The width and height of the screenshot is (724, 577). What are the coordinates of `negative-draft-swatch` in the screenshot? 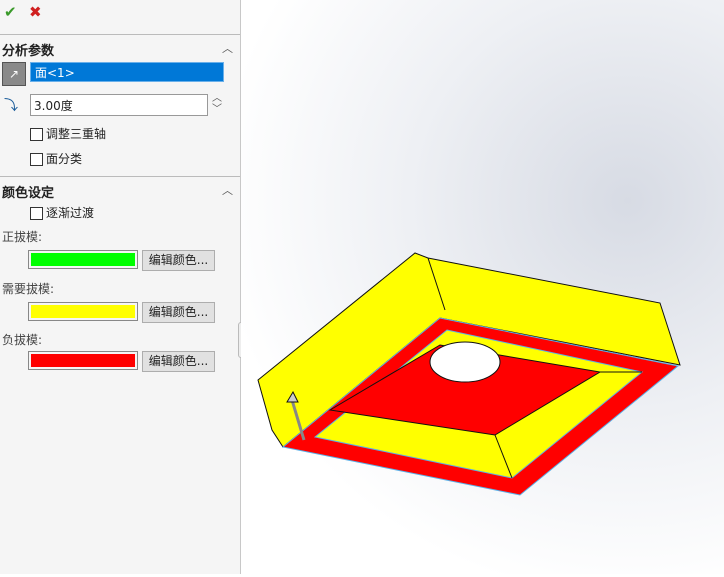 It's located at (83, 360).